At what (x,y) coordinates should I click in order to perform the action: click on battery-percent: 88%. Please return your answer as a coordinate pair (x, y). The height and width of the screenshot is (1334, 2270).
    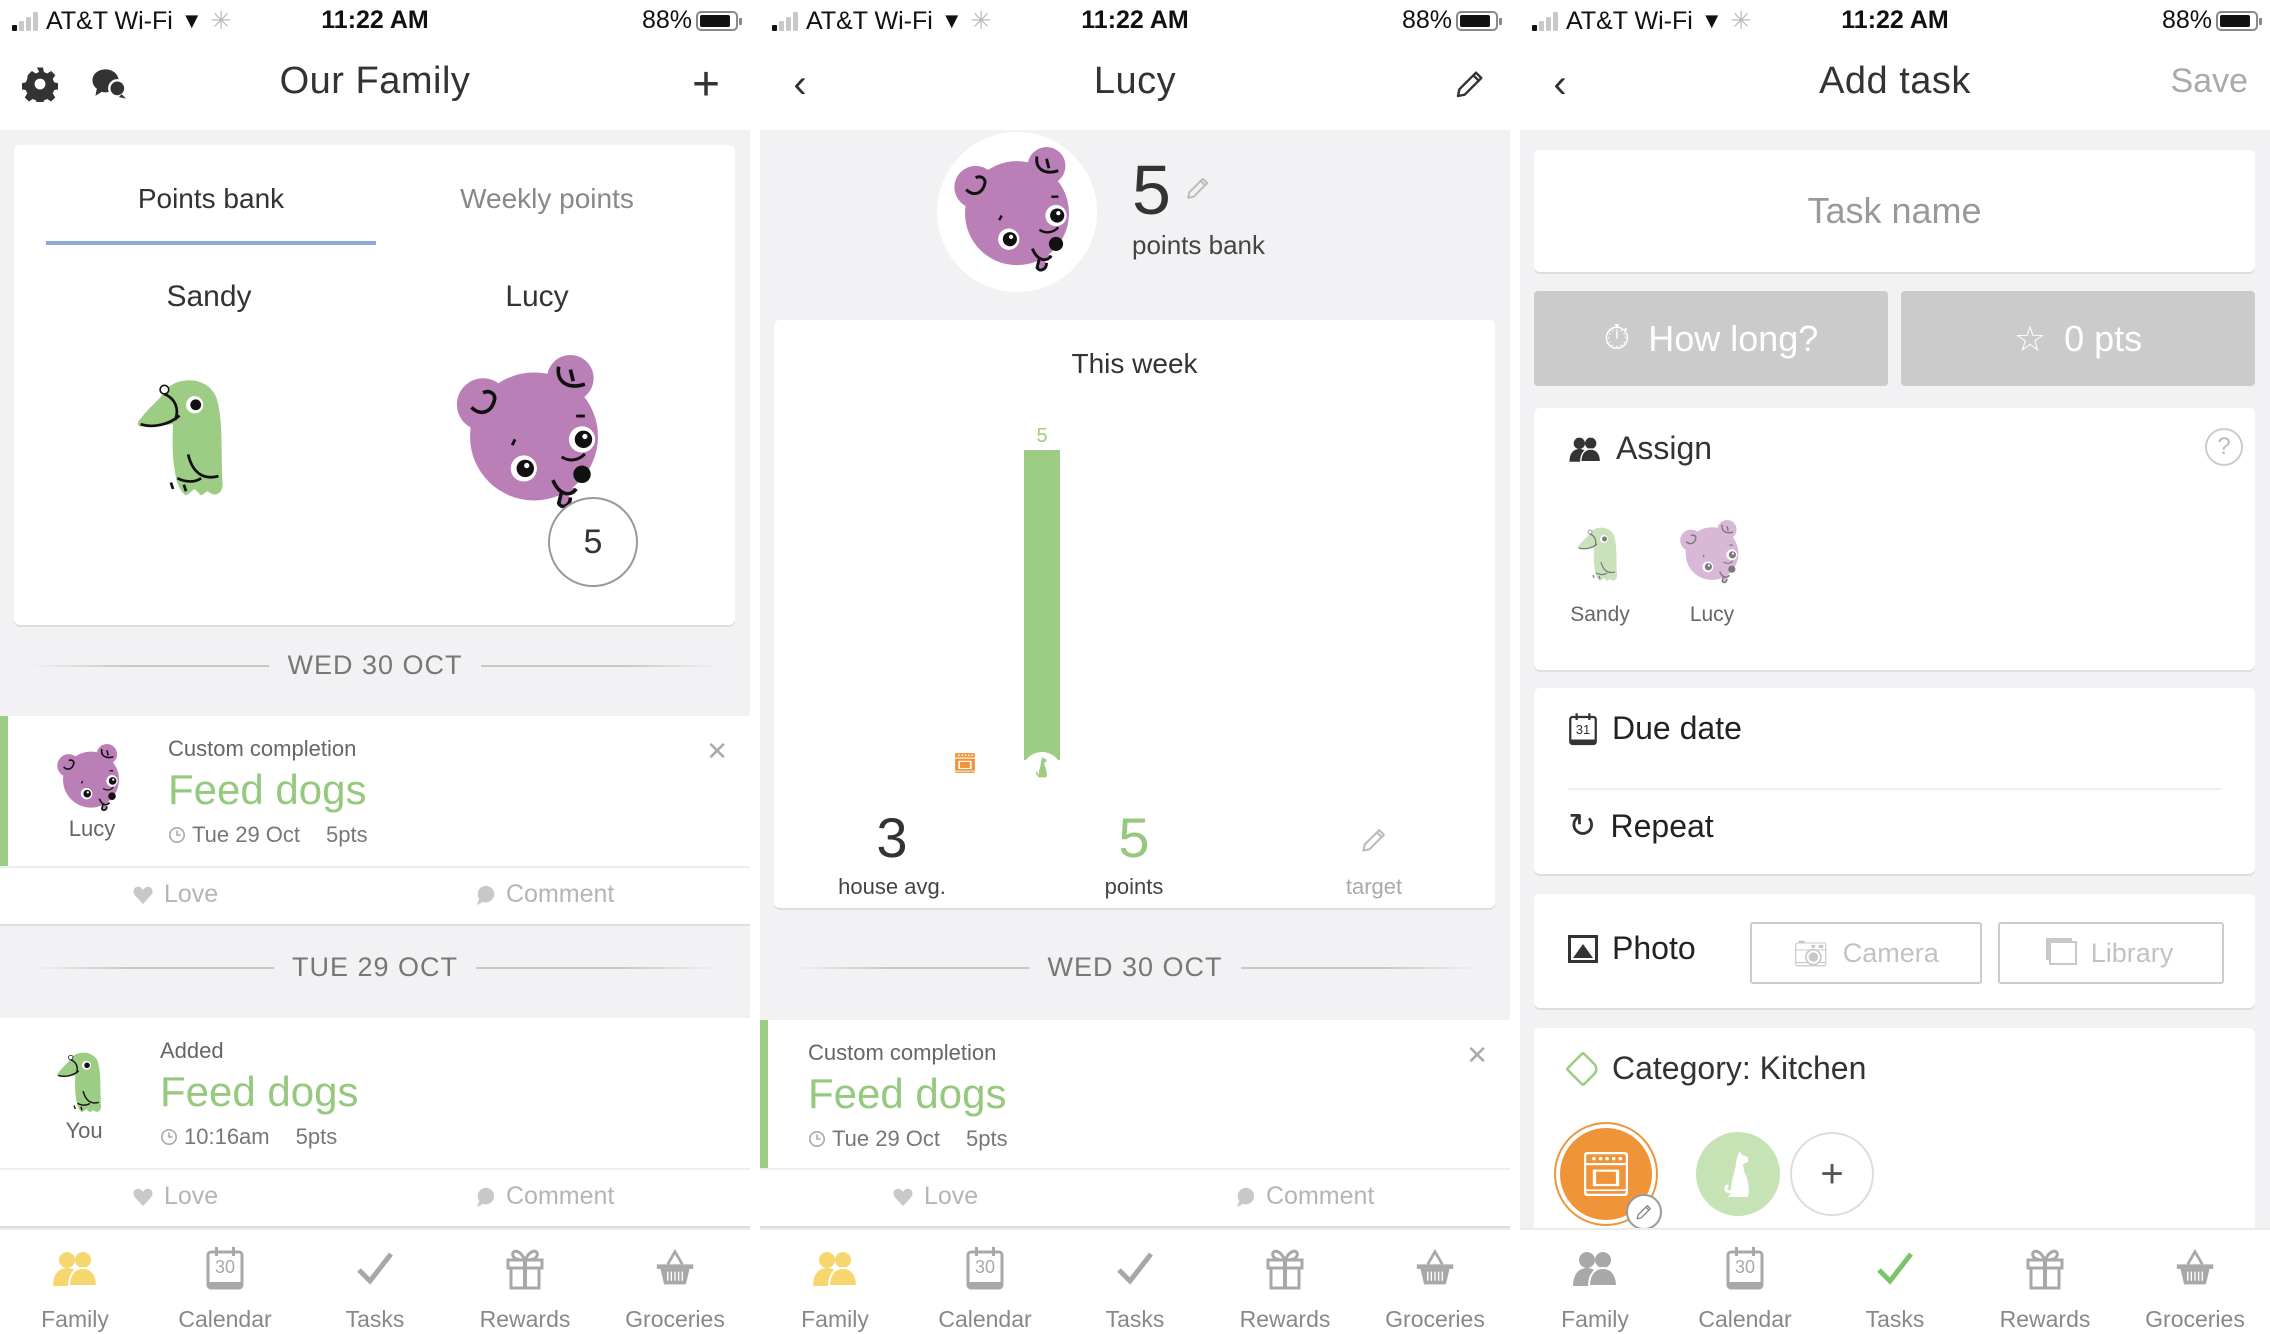
    Looking at the image, I should click on (1426, 20).